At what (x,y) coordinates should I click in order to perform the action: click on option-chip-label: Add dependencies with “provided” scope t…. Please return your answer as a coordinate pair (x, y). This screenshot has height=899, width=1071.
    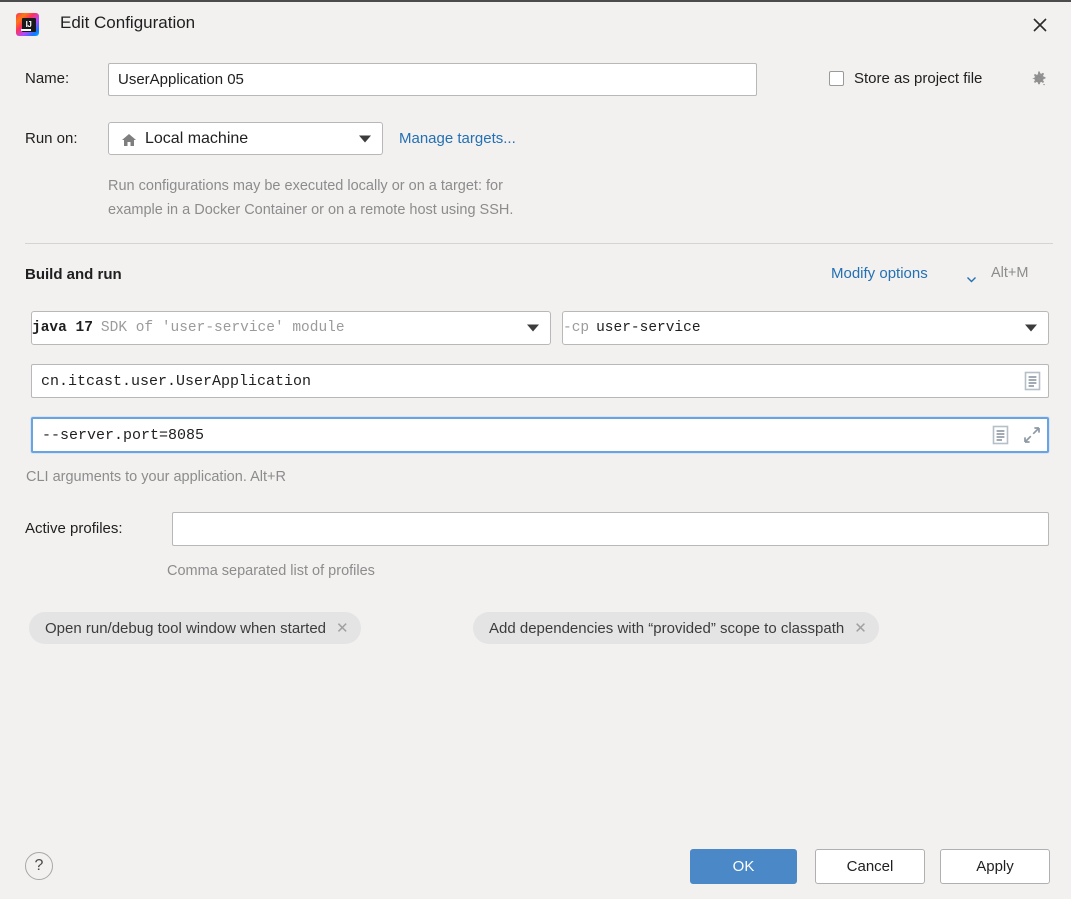
    Looking at the image, I should click on (667, 628).